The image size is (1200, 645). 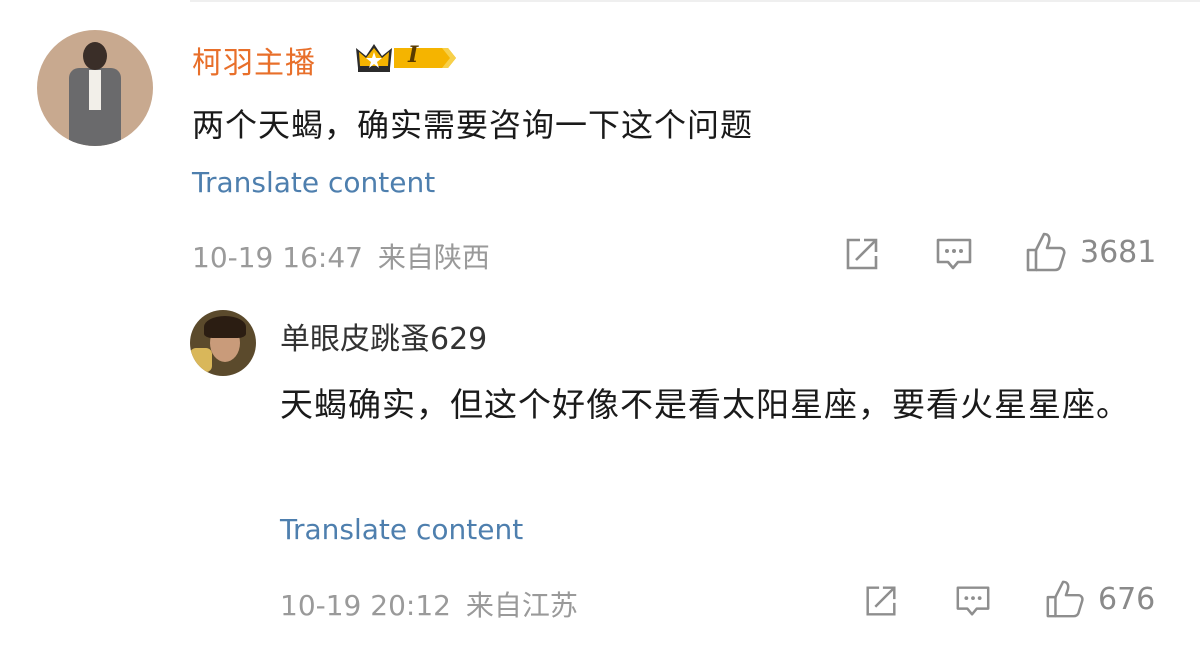 I want to click on like-count: 3681, so click(x=1118, y=252).